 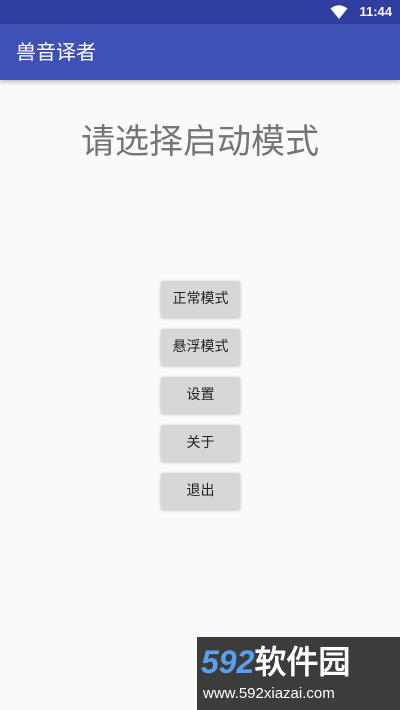 What do you see at coordinates (228, 662) in the screenshot?
I see `watermark-logo-number: 592` at bounding box center [228, 662].